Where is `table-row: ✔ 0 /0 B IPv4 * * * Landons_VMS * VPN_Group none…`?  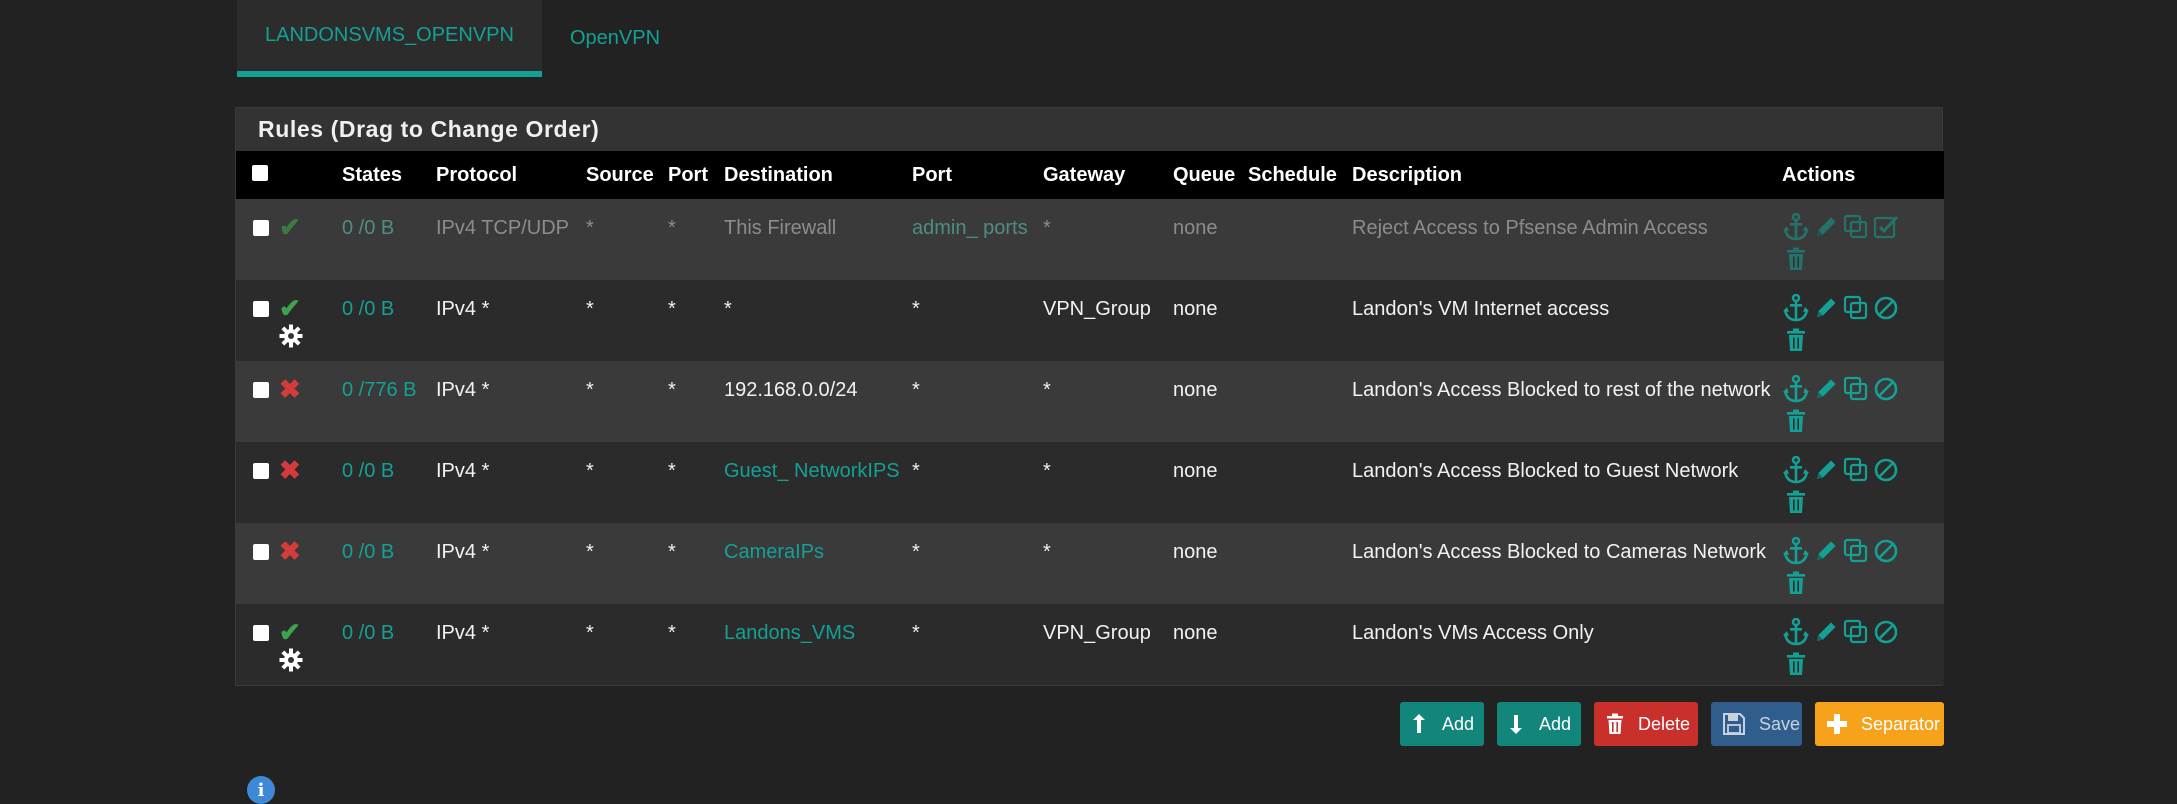
table-row: ✔ 0 /0 B IPv4 * * * Landons_VMS * VPN_Group none… is located at coordinates (1090, 644).